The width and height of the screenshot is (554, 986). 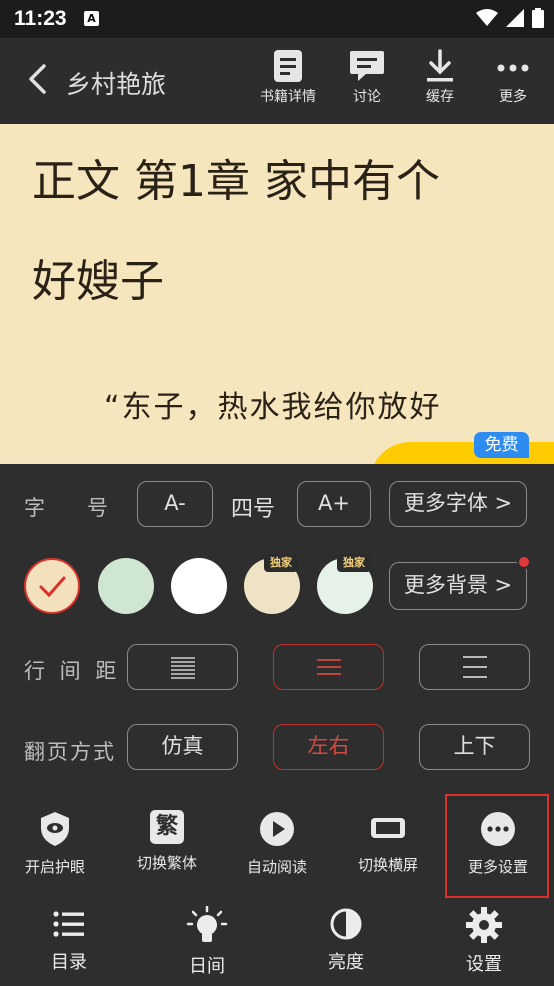 I want to click on traditional-char-icon: 繁, so click(x=167, y=827).